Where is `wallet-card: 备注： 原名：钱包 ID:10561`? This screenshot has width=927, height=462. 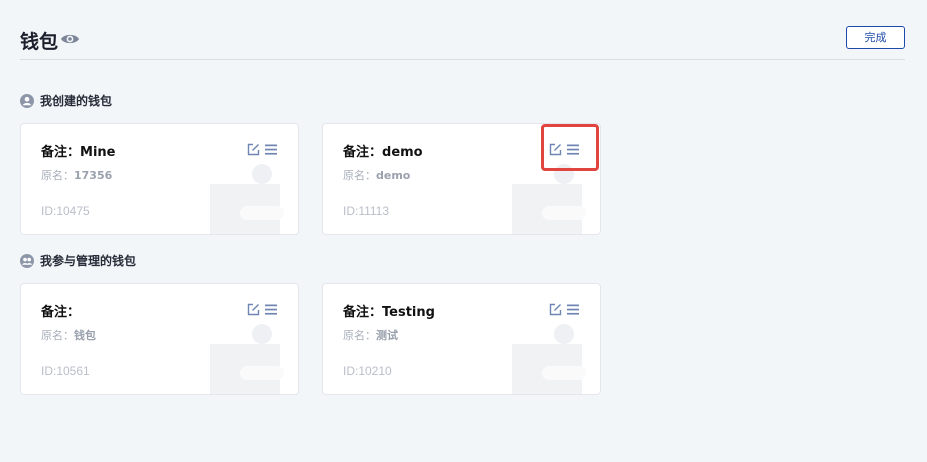
wallet-card: 备注： 原名：钱包 ID:10561 is located at coordinates (159, 339).